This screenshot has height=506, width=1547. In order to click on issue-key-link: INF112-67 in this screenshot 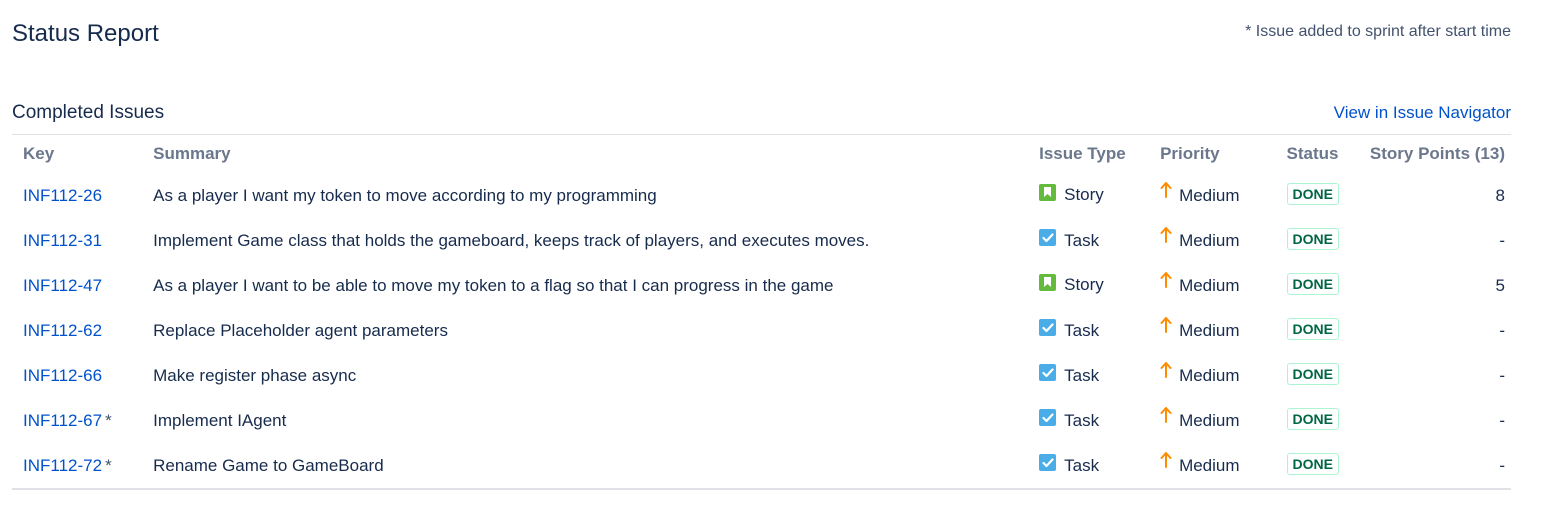, I will do `click(62, 420)`.